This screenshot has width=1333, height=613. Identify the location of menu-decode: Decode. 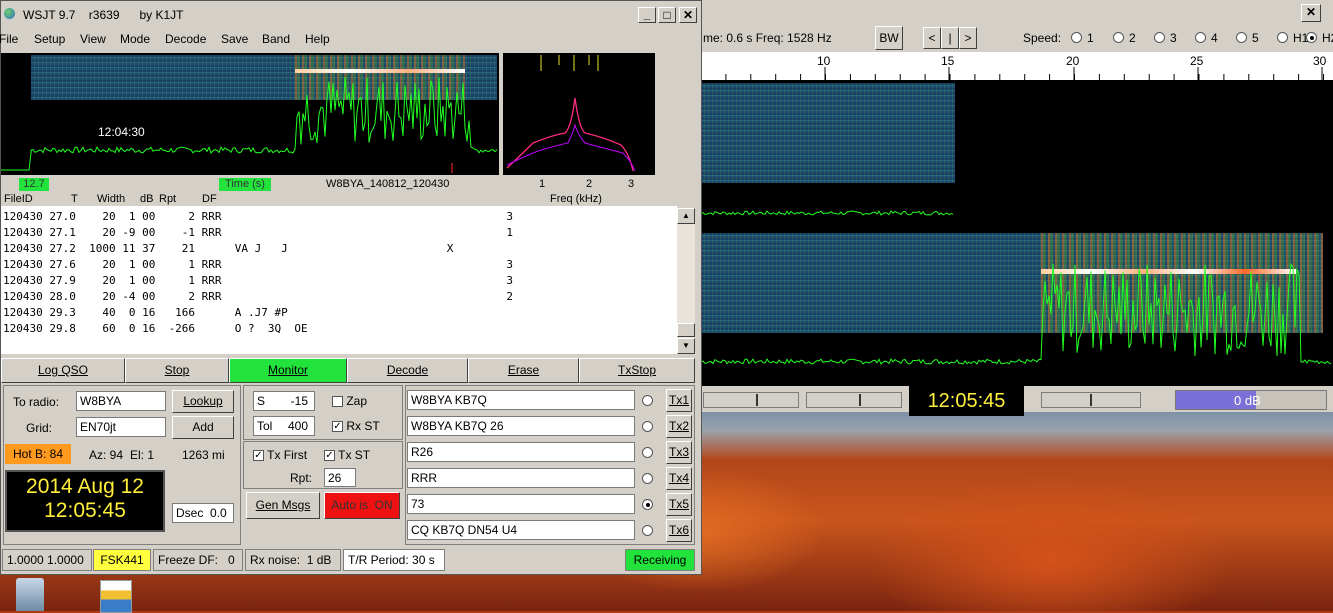
(185, 39).